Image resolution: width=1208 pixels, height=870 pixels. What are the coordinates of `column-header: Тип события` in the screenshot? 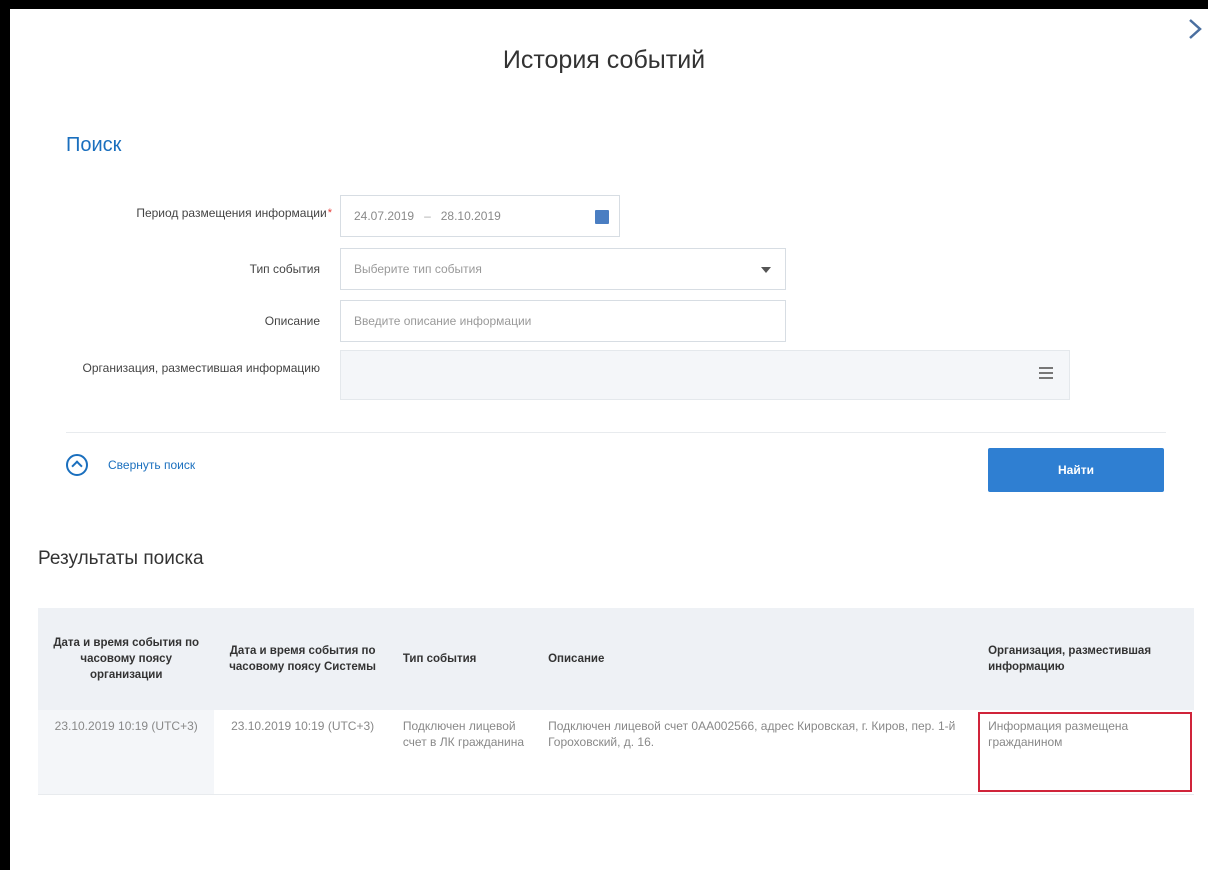 It's located at (463, 659).